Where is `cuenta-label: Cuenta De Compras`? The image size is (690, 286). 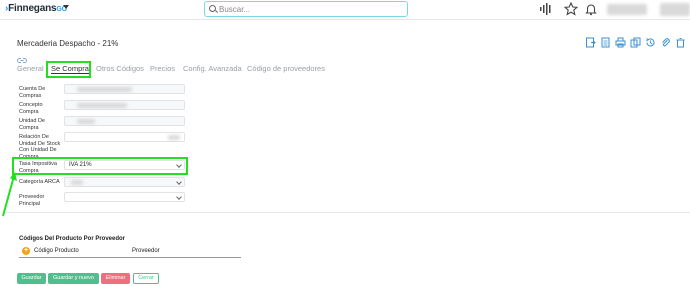 cuenta-label: Cuenta De Compras is located at coordinates (32, 92).